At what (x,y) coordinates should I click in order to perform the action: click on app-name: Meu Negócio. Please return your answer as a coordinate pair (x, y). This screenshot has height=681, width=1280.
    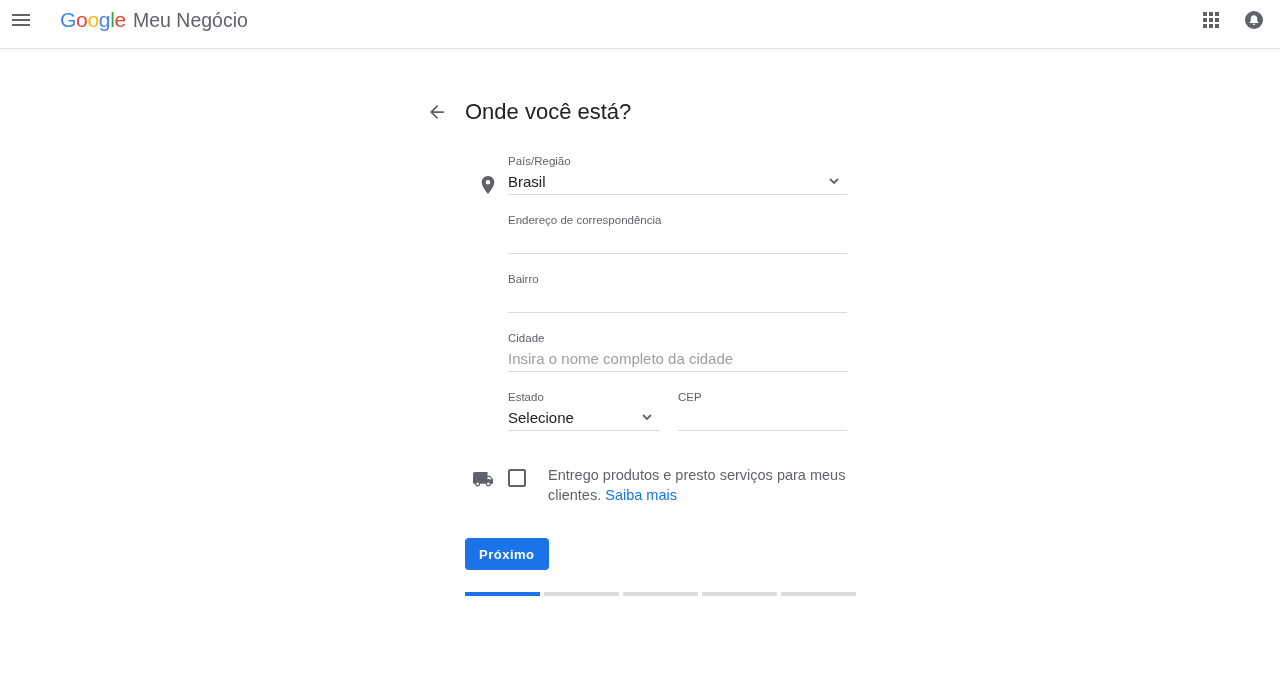
    Looking at the image, I should click on (190, 20).